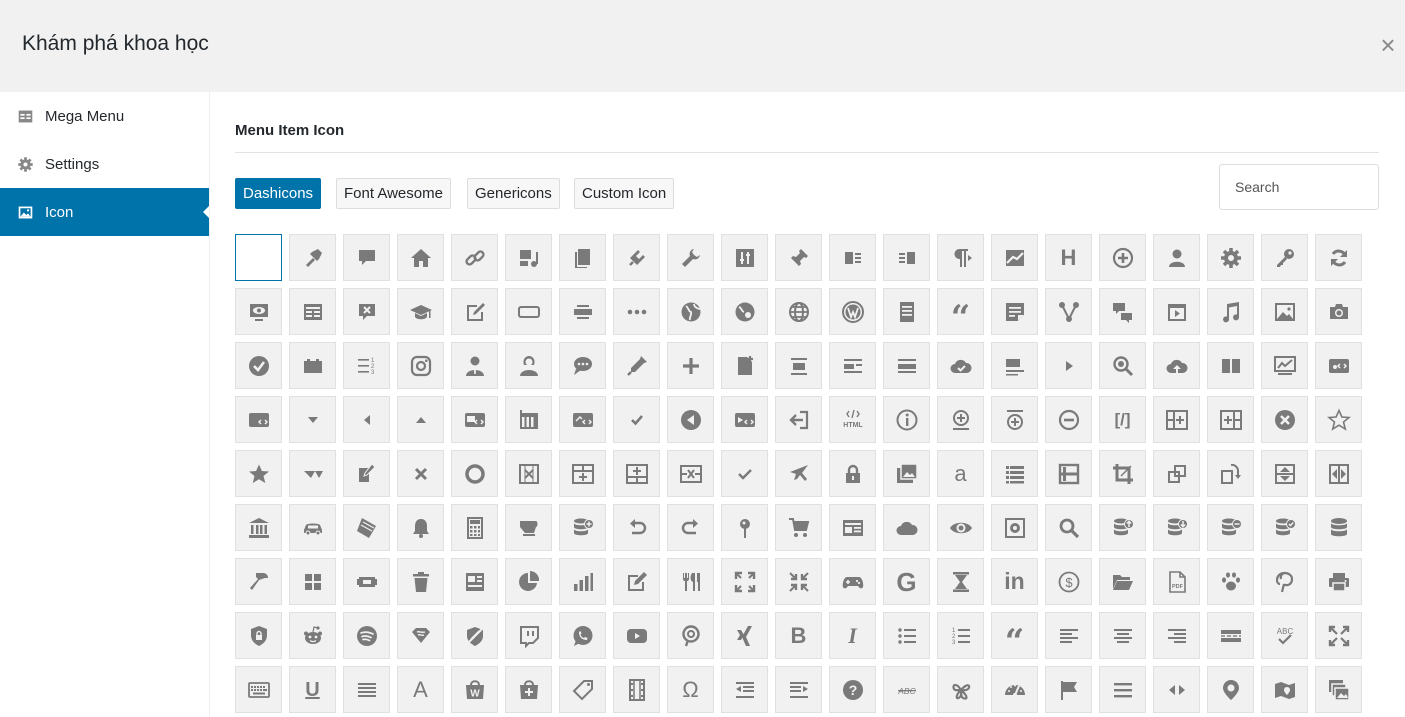 The height and width of the screenshot is (717, 1405). What do you see at coordinates (1338, 689) in the screenshot?
I see `icon-option-image-filter` at bounding box center [1338, 689].